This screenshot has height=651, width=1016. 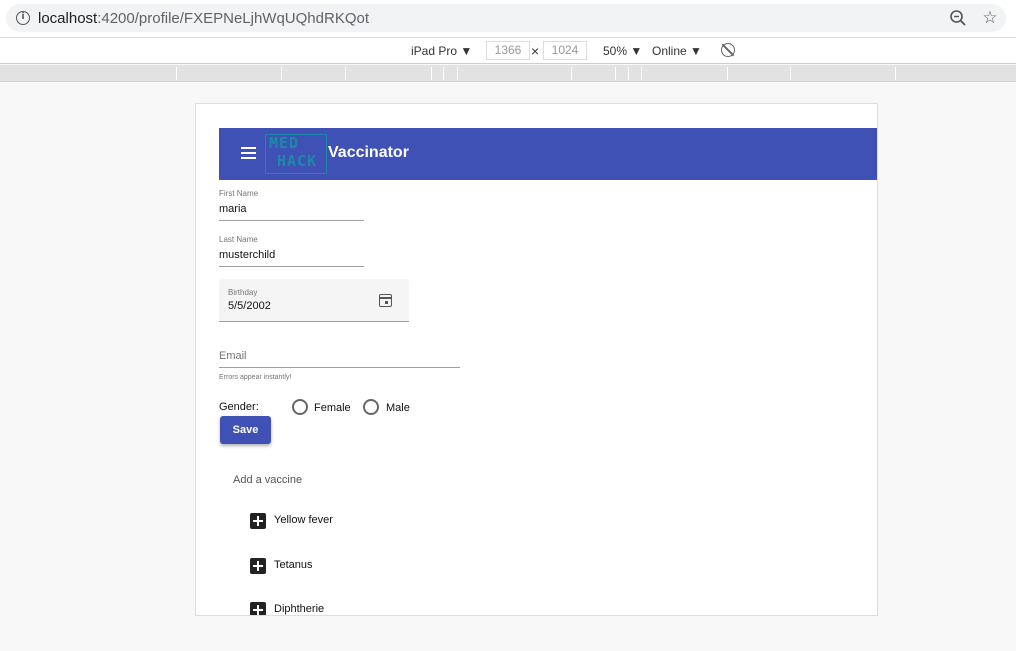 I want to click on device-toolbar: iPad Pro ▼ 1366 × 1024 50% ▼ Online ▼, so click(x=508, y=50).